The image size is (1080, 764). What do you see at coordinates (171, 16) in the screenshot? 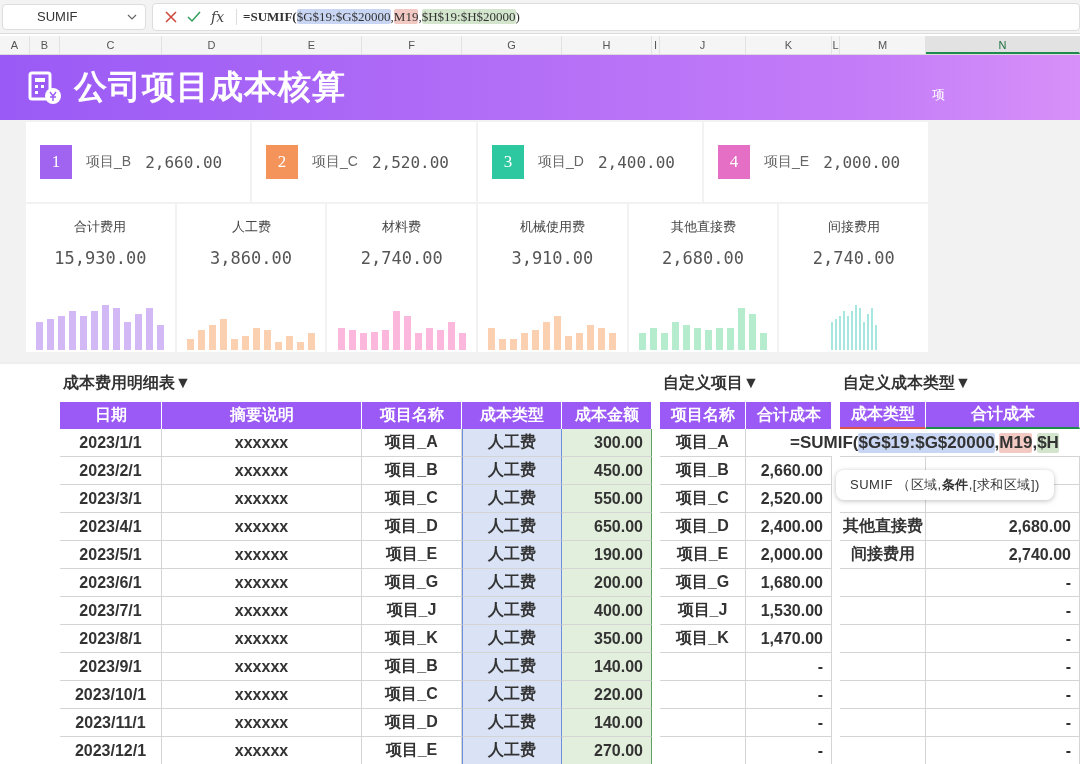
I see `cancel-icon` at bounding box center [171, 16].